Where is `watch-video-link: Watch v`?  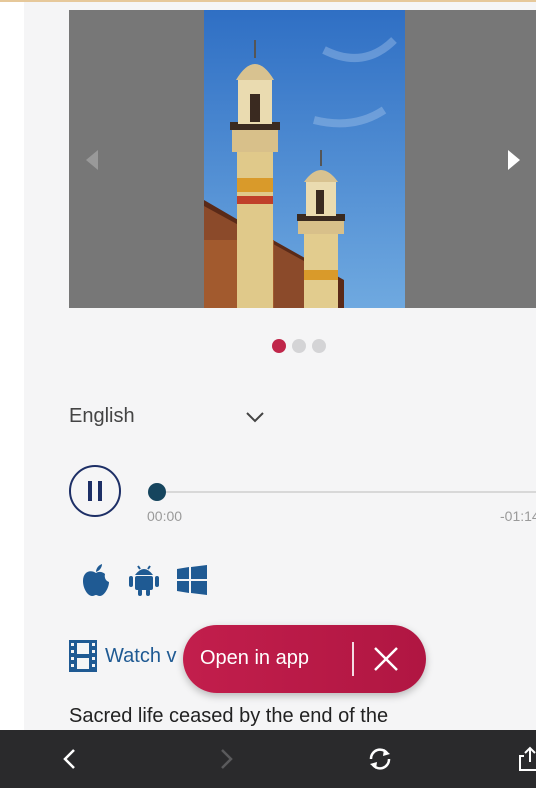 watch-video-link: Watch v is located at coordinates (123, 656).